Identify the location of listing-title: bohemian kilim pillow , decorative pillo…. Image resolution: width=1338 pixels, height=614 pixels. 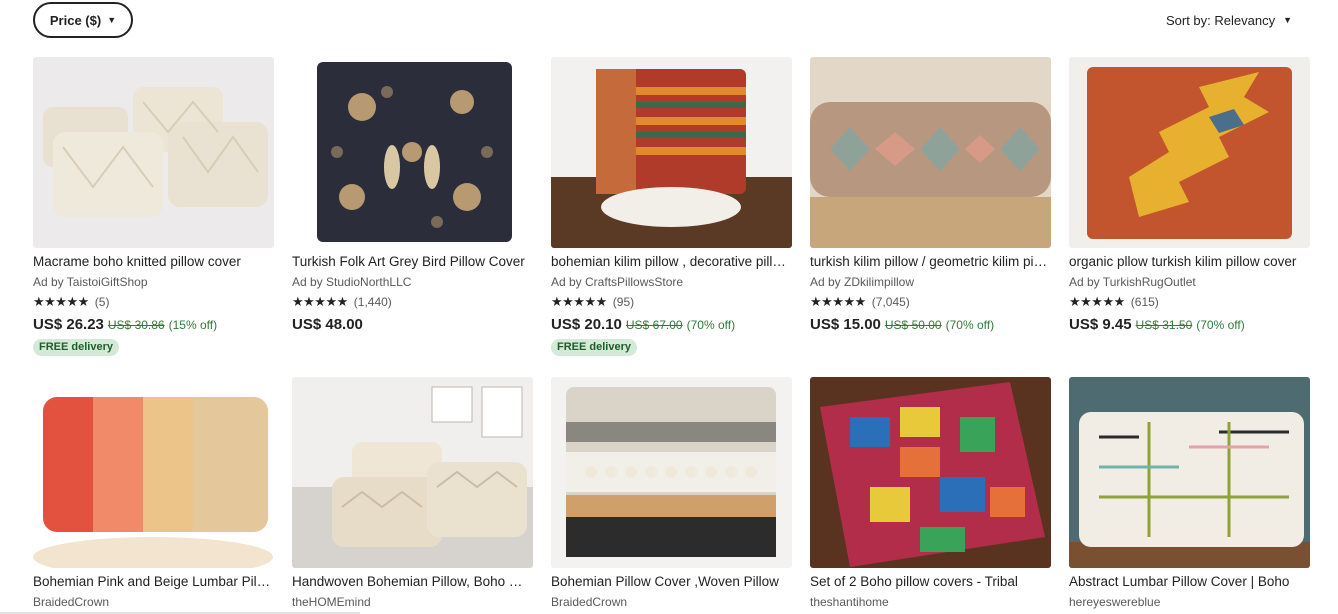
(670, 262).